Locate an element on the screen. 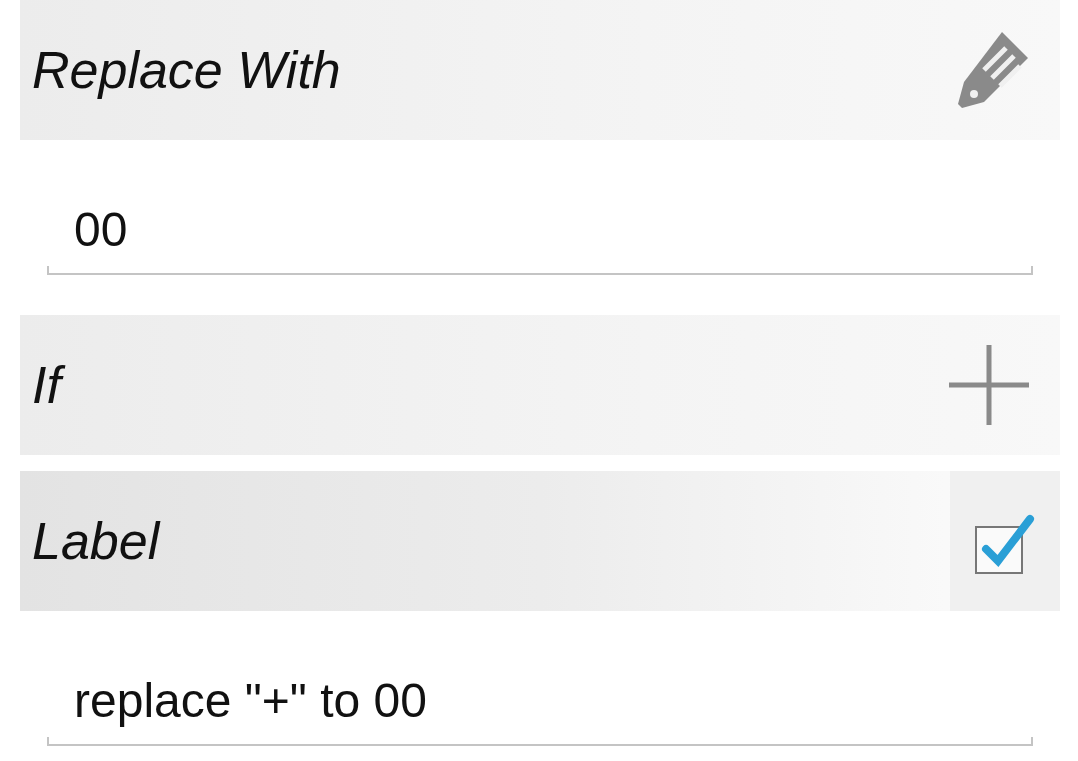 This screenshot has height=761, width=1078. add-button is located at coordinates (989, 385).